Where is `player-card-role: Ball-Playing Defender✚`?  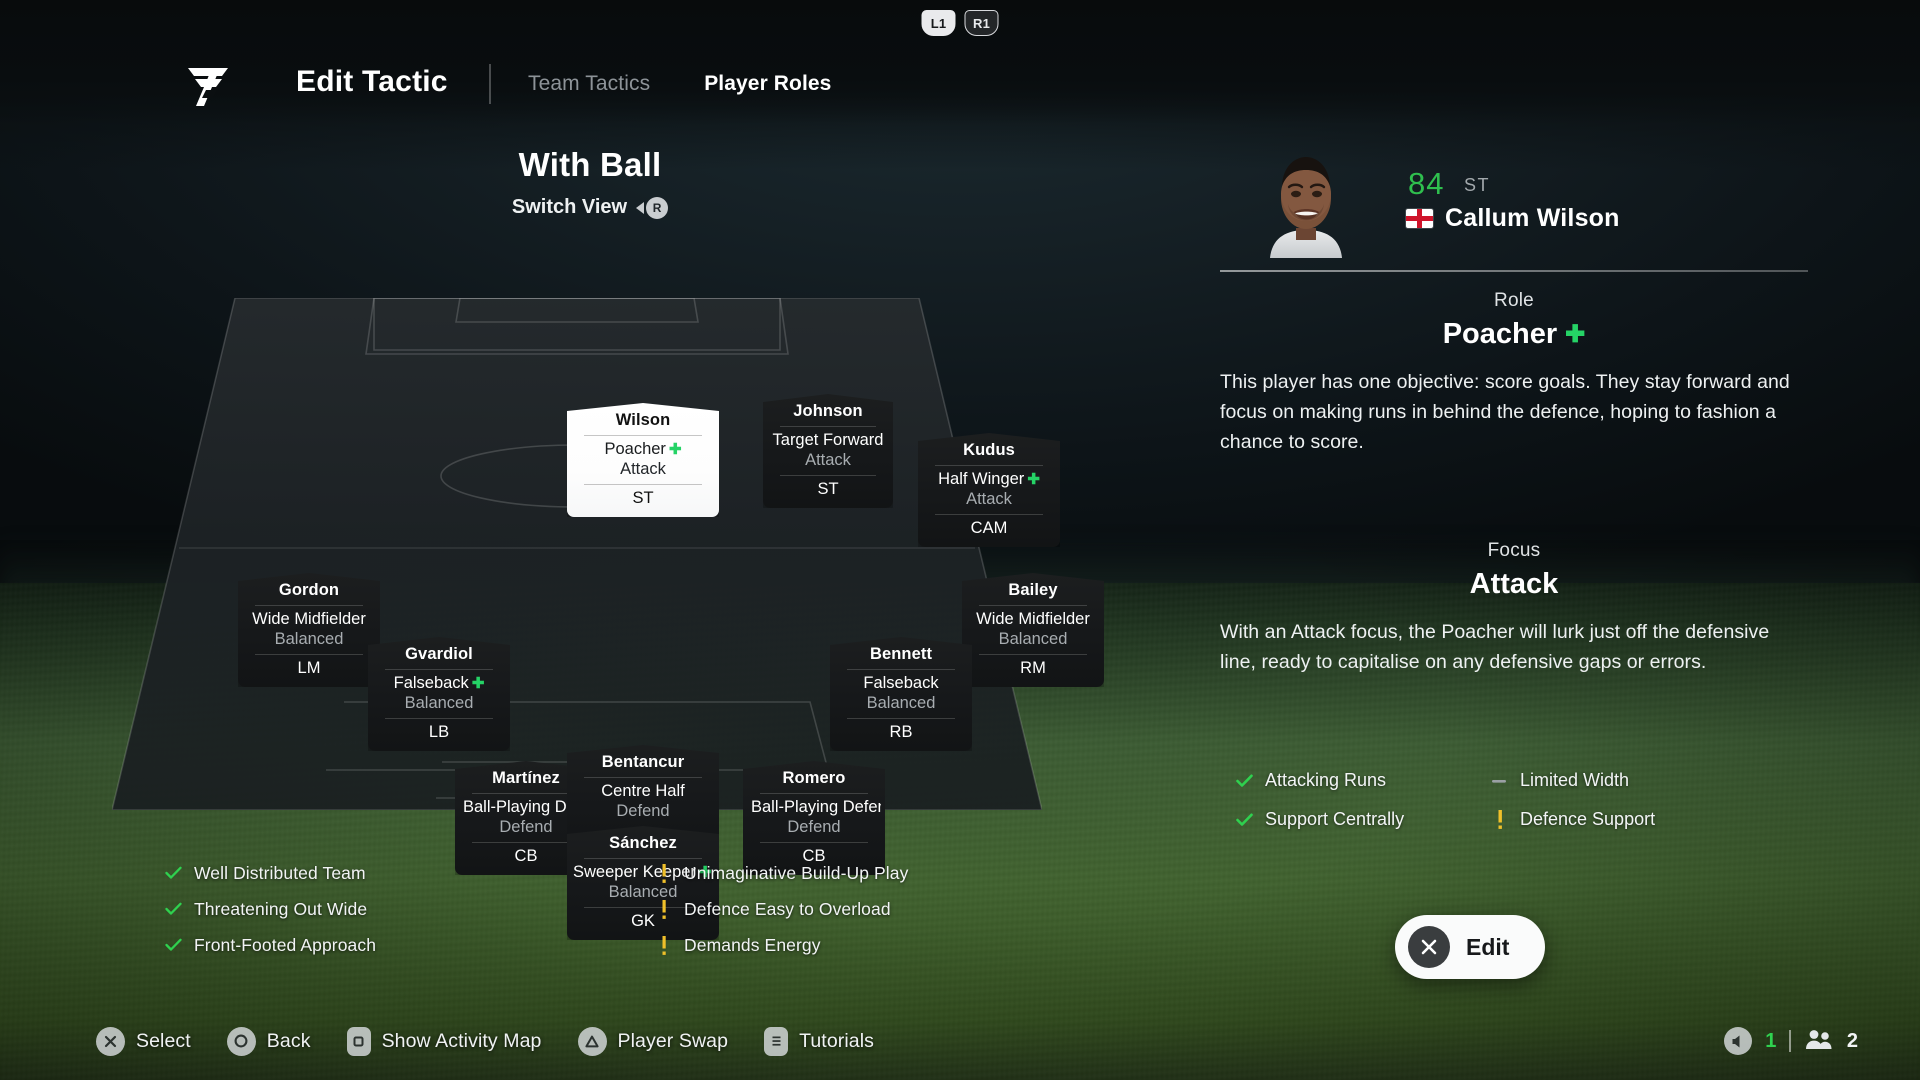 player-card-role: Ball-Playing Defender✚ is located at coordinates (816, 807).